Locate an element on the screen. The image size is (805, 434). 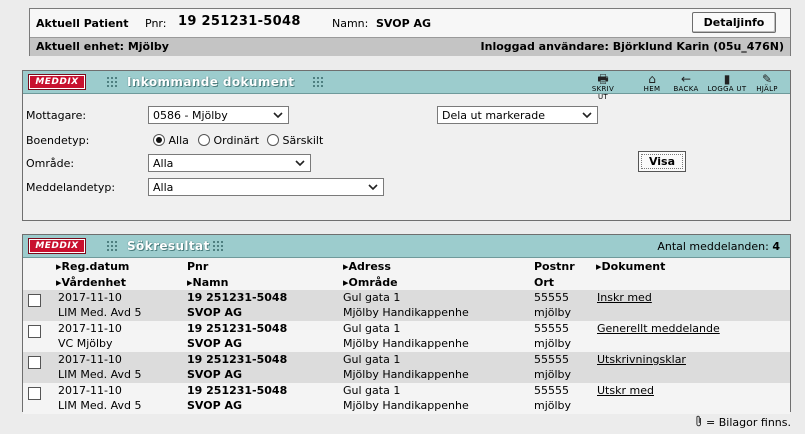
print-tool: 🖶 SKRIV UT is located at coordinates (603, 87).